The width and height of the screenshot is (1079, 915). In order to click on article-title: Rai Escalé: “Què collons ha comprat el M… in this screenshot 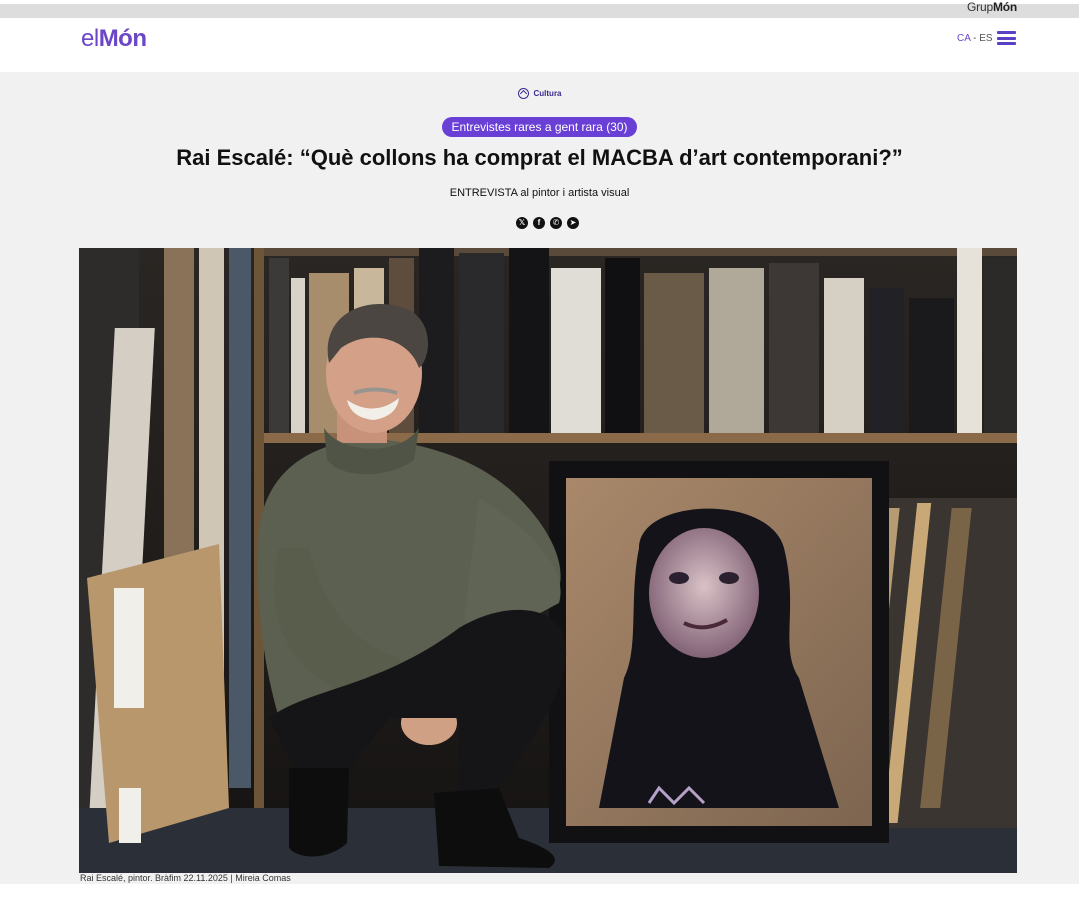, I will do `click(539, 157)`.